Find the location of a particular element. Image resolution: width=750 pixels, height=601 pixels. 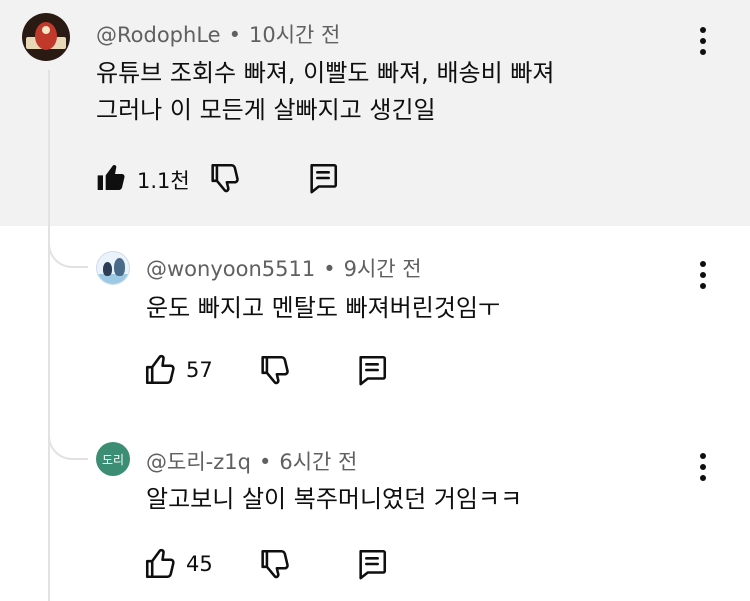

reply-text: 운도 빠지고 멘탈도 빠져버린것임ㅜ is located at coordinates (323, 308).